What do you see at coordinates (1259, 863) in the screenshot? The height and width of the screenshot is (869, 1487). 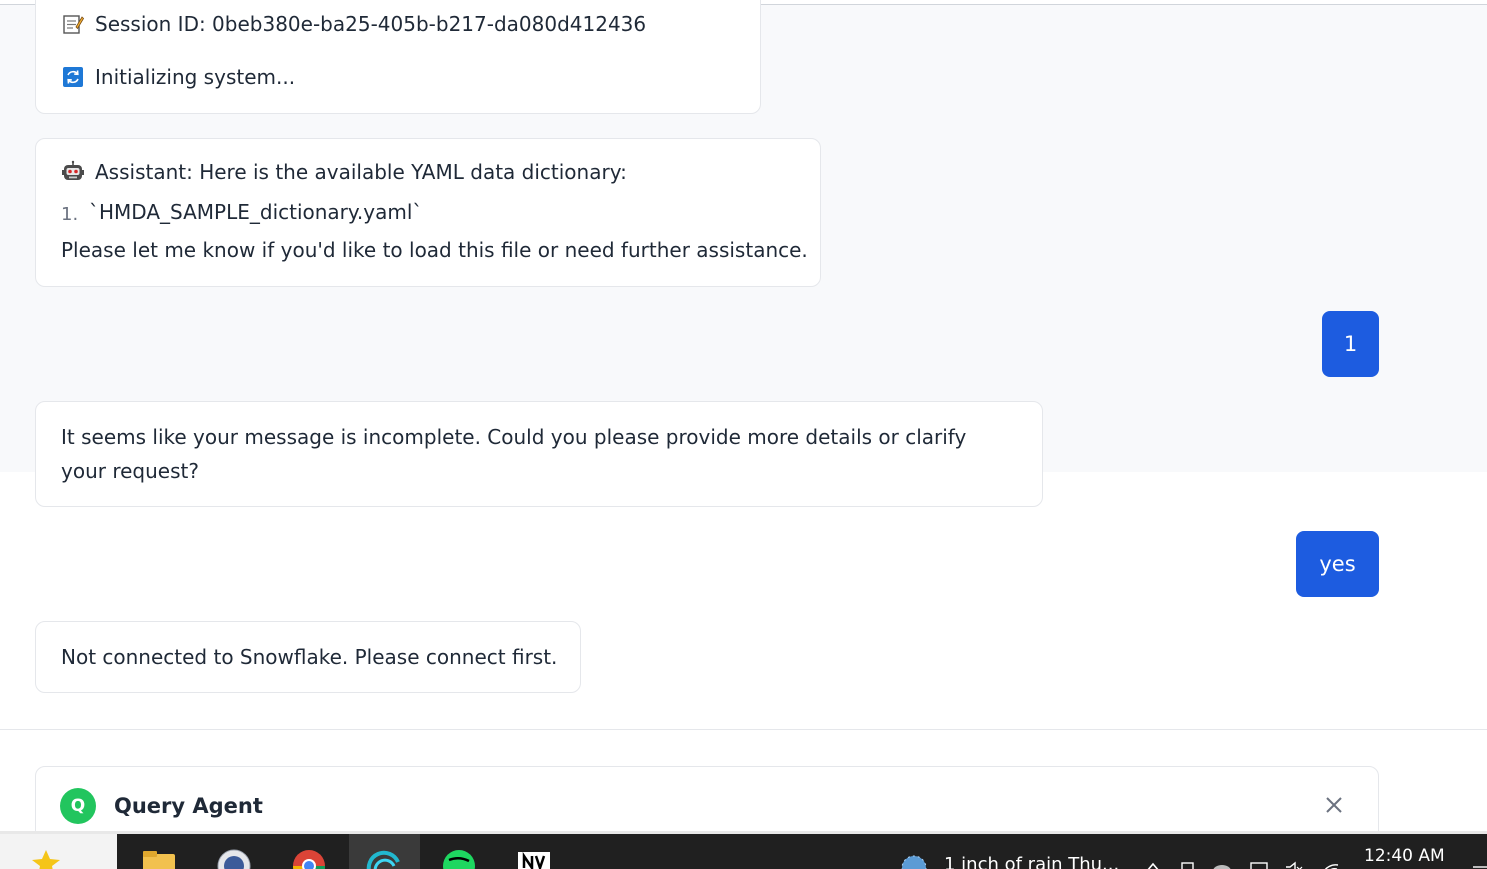 I see `display-tray-icon` at bounding box center [1259, 863].